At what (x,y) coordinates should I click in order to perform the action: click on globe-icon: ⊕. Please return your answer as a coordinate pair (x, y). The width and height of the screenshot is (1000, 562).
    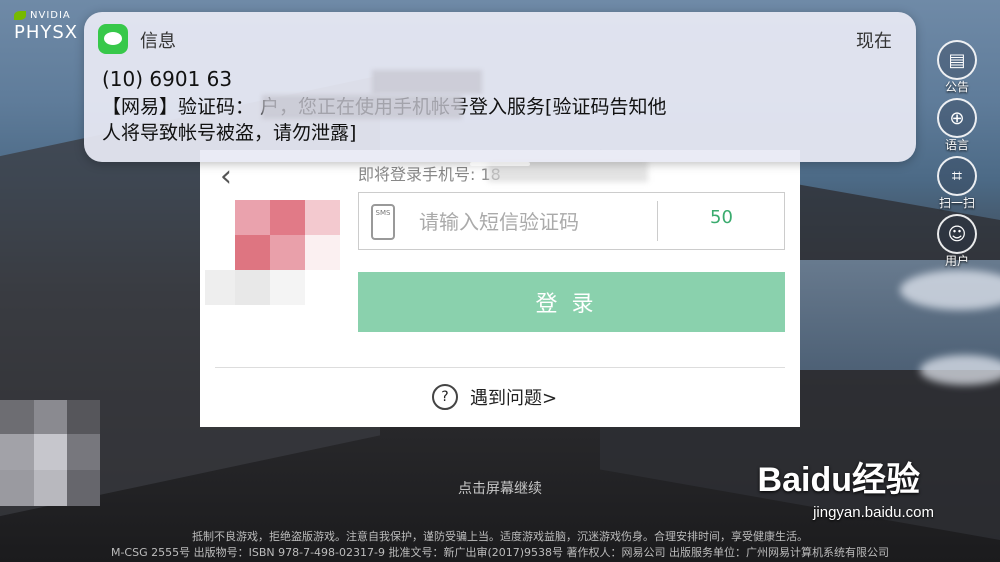
    Looking at the image, I should click on (957, 118).